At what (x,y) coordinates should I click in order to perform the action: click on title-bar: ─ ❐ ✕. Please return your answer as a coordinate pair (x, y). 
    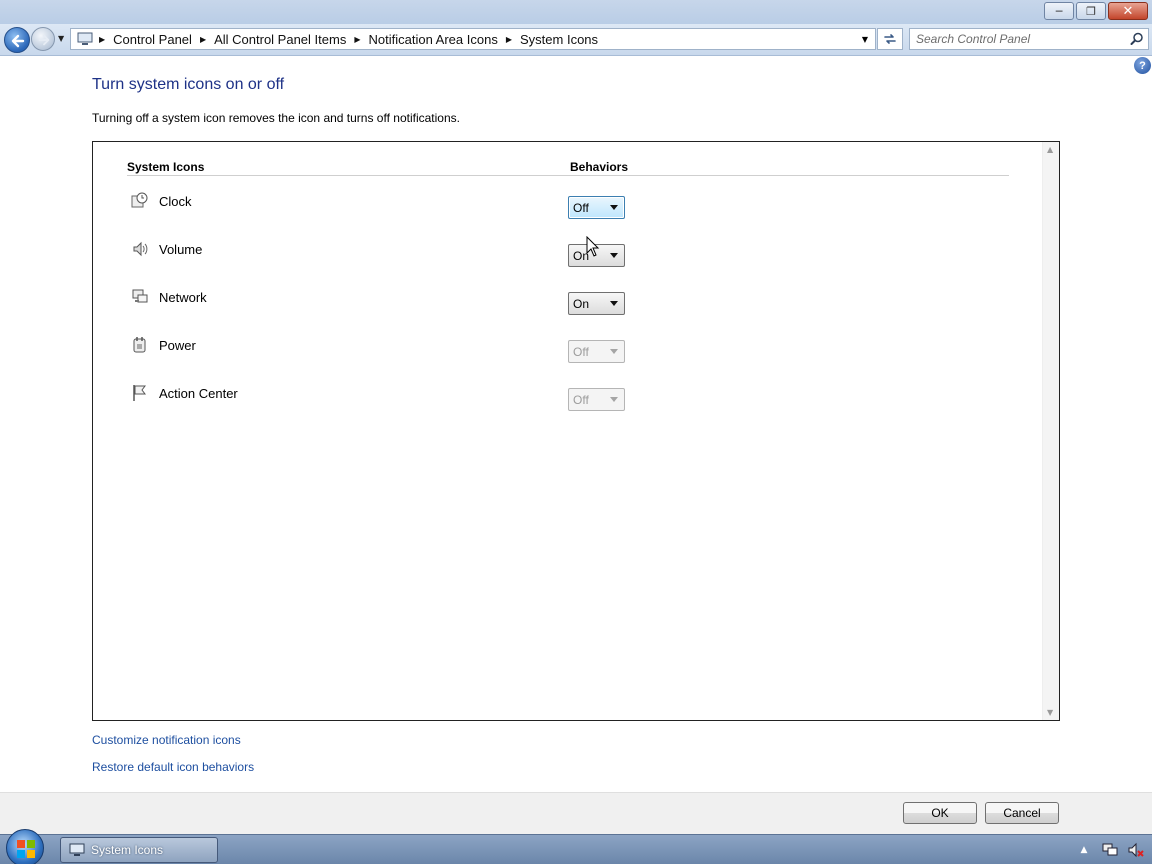
    Looking at the image, I should click on (576, 12).